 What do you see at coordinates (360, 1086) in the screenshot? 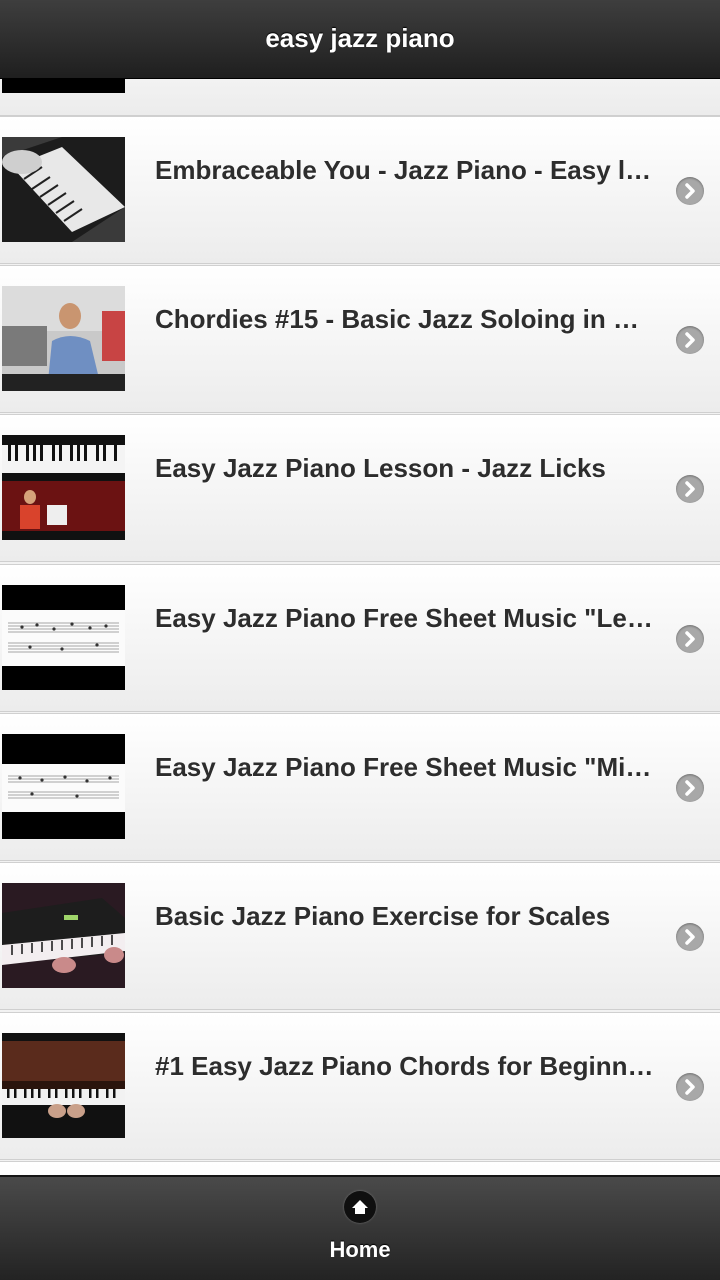
I see `list-item: #1 Easy Jazz Piano Chords for Beginners` at bounding box center [360, 1086].